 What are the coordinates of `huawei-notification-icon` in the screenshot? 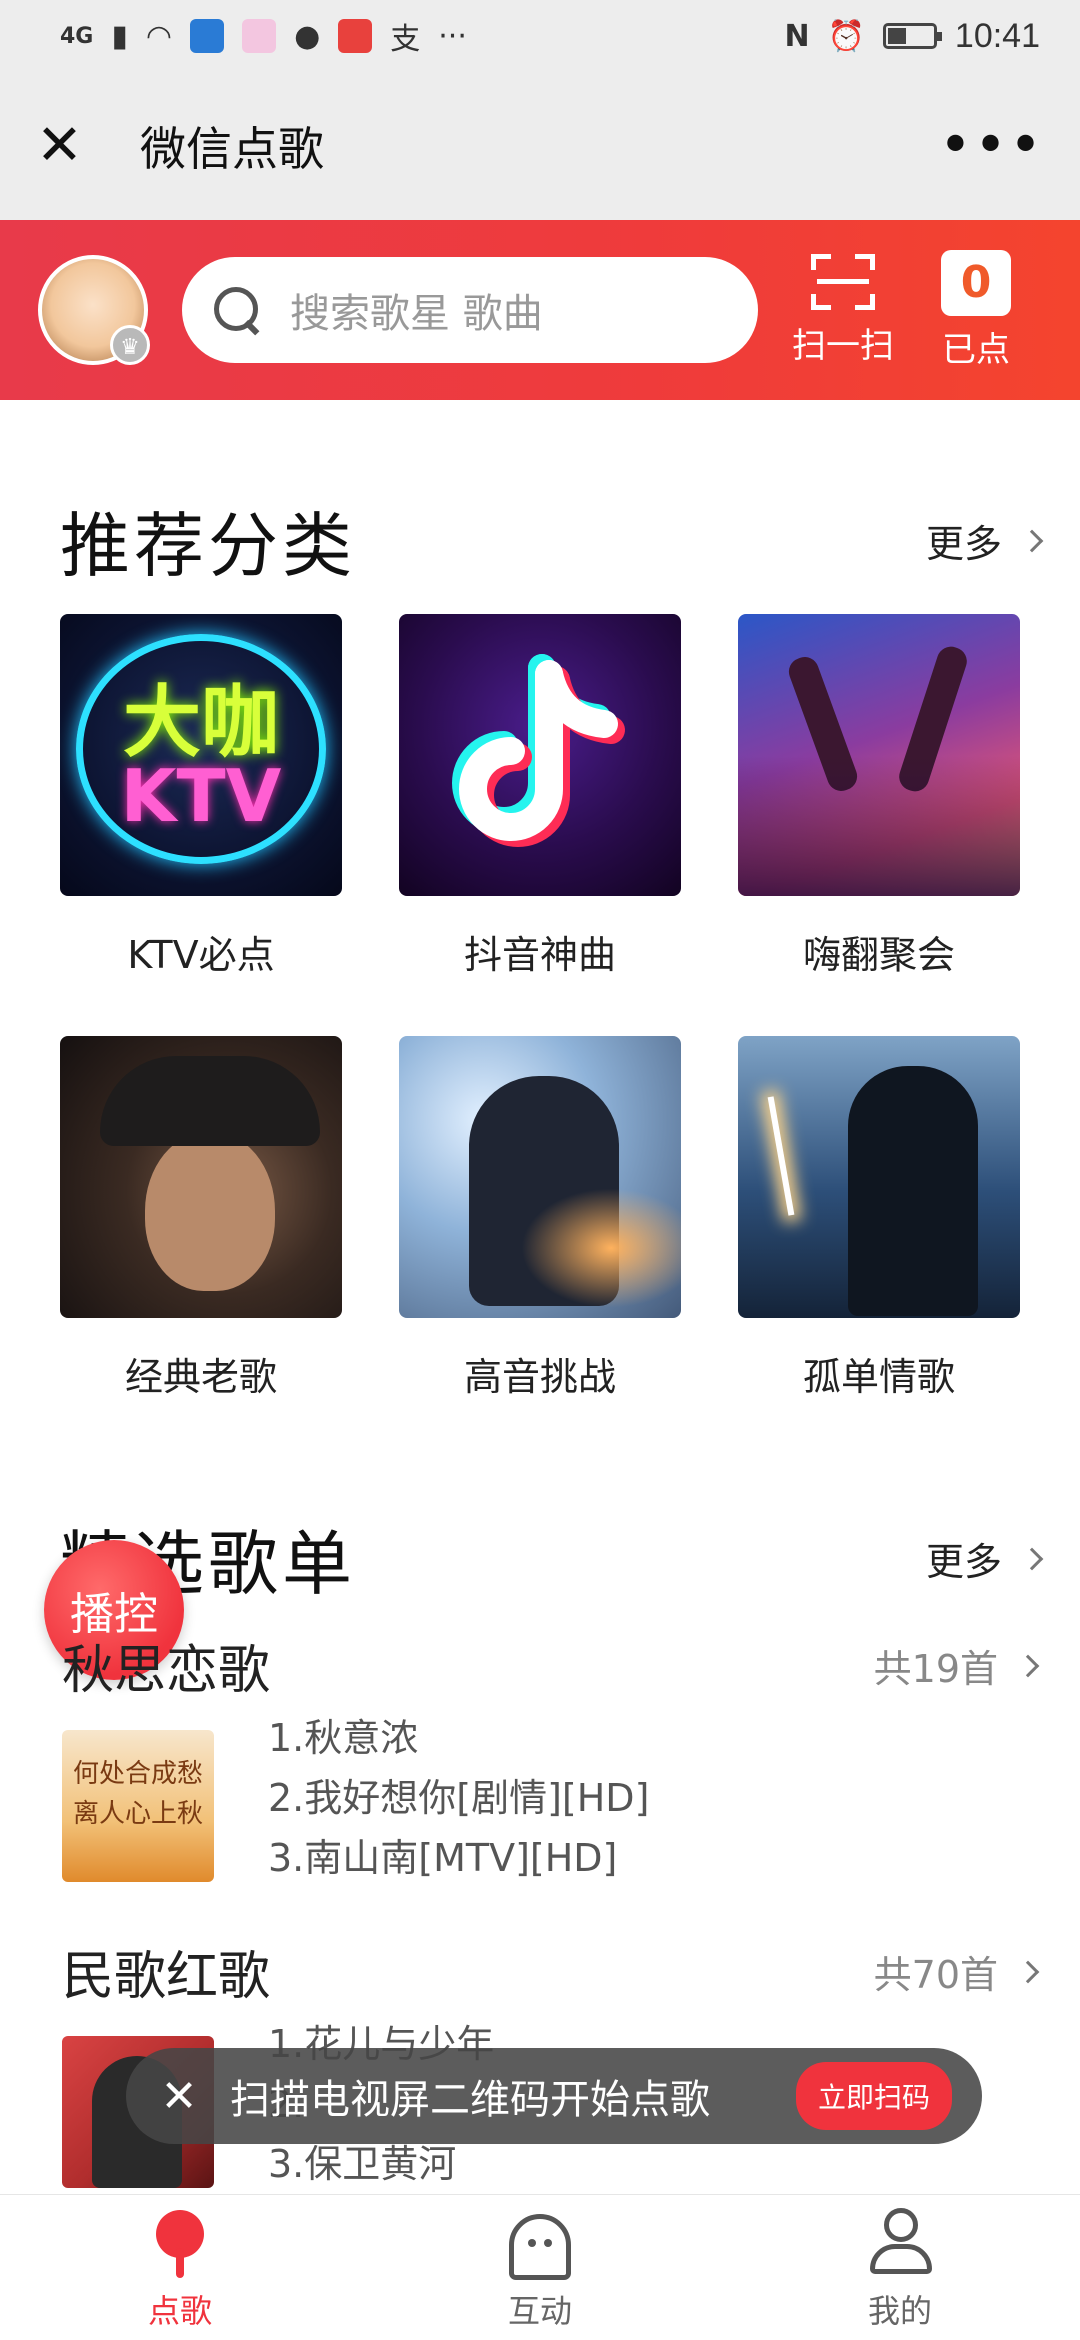 It's located at (355, 36).